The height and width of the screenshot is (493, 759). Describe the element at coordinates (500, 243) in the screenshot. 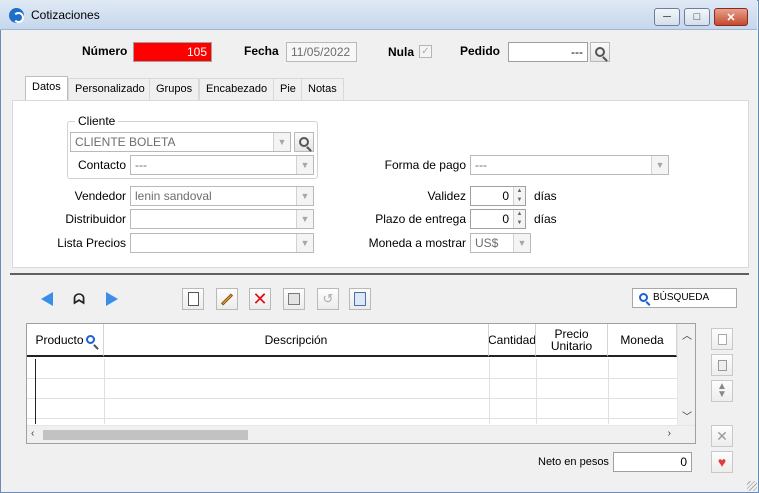

I see `moneda-select: US$ ▼` at that location.